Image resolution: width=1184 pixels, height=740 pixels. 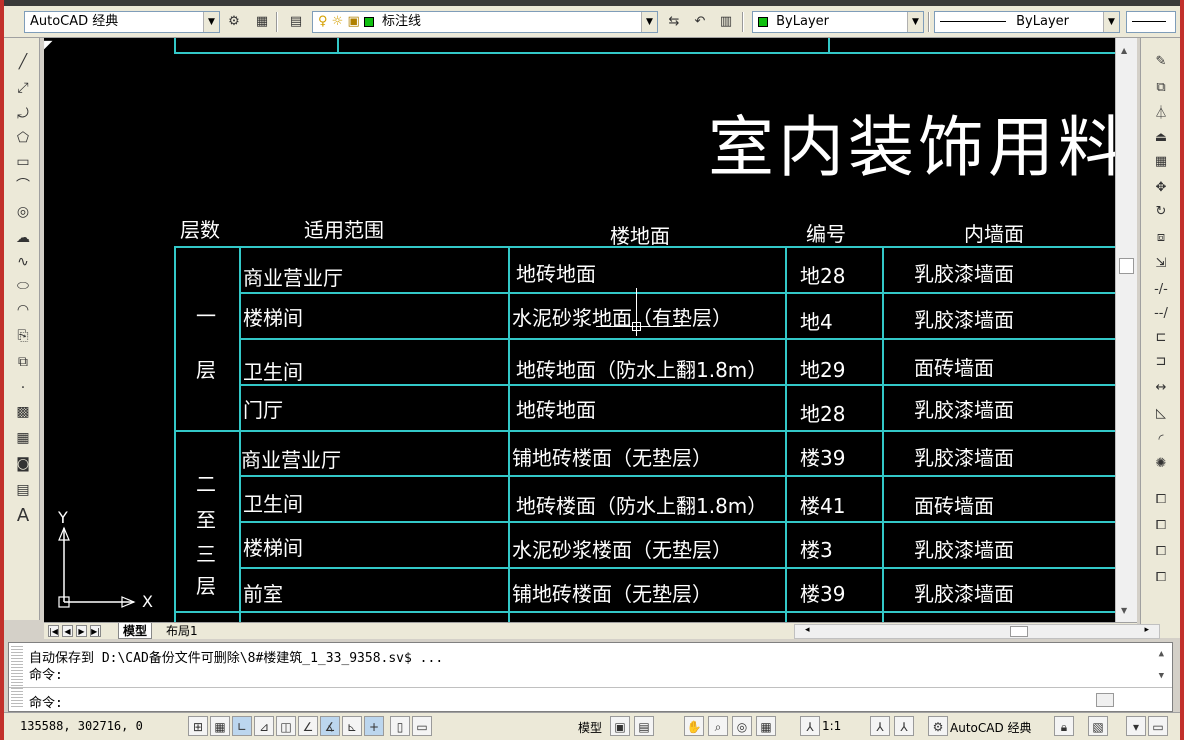 I want to click on polygon-icon: ⬠, so click(x=23, y=138).